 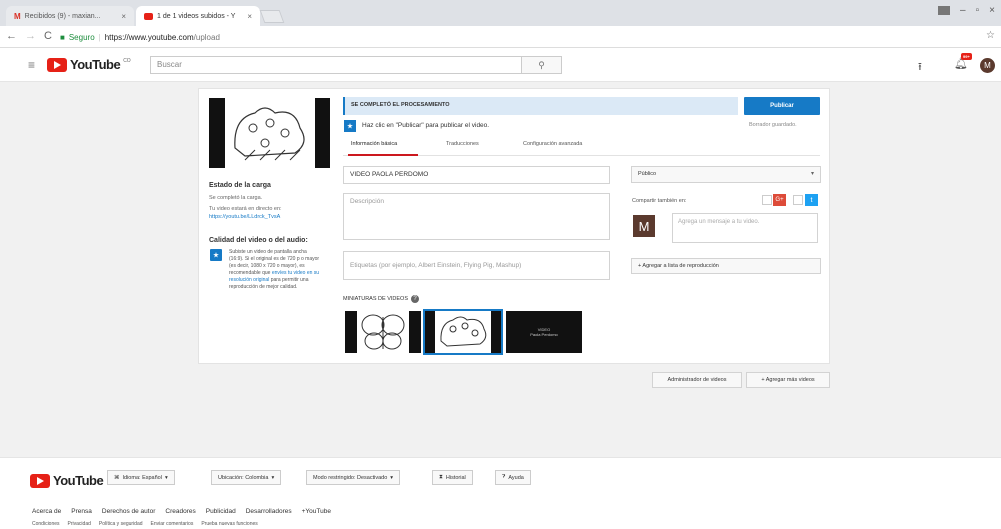 What do you see at coordinates (452, 477) in the screenshot?
I see `history-button: ⧗ Historial` at bounding box center [452, 477].